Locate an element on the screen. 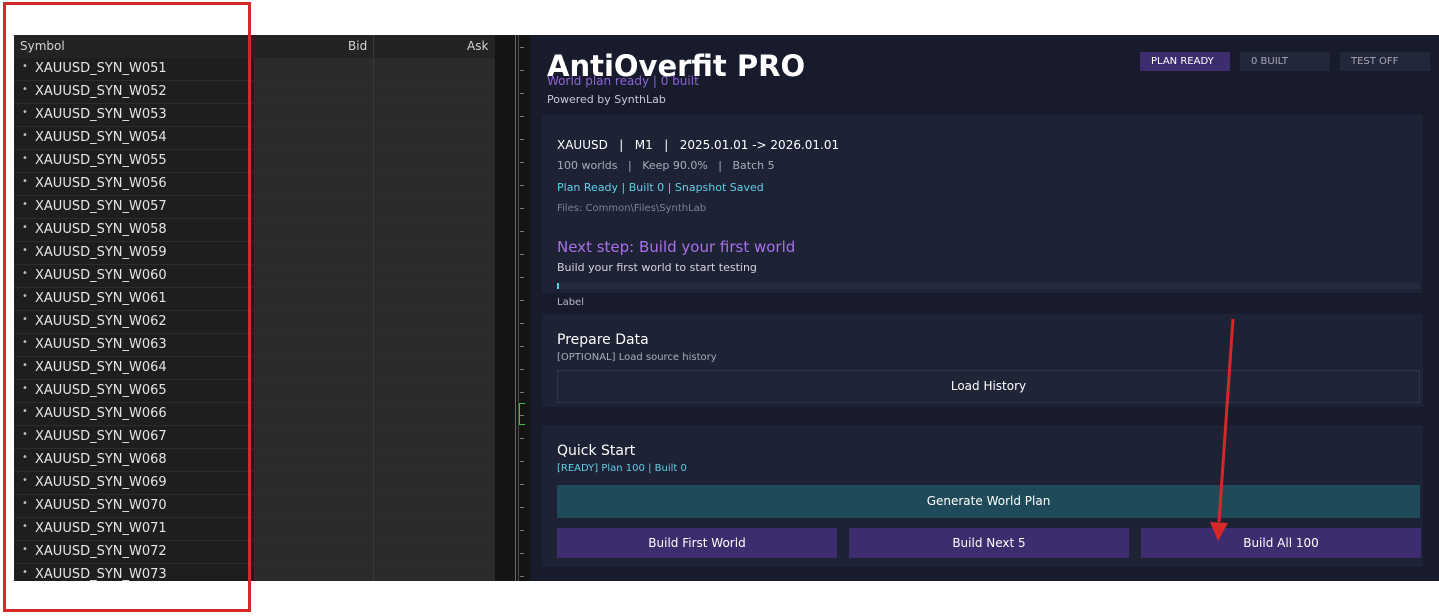 The height and width of the screenshot is (616, 1439). prepare-data-title: Prepare Data is located at coordinates (603, 340).